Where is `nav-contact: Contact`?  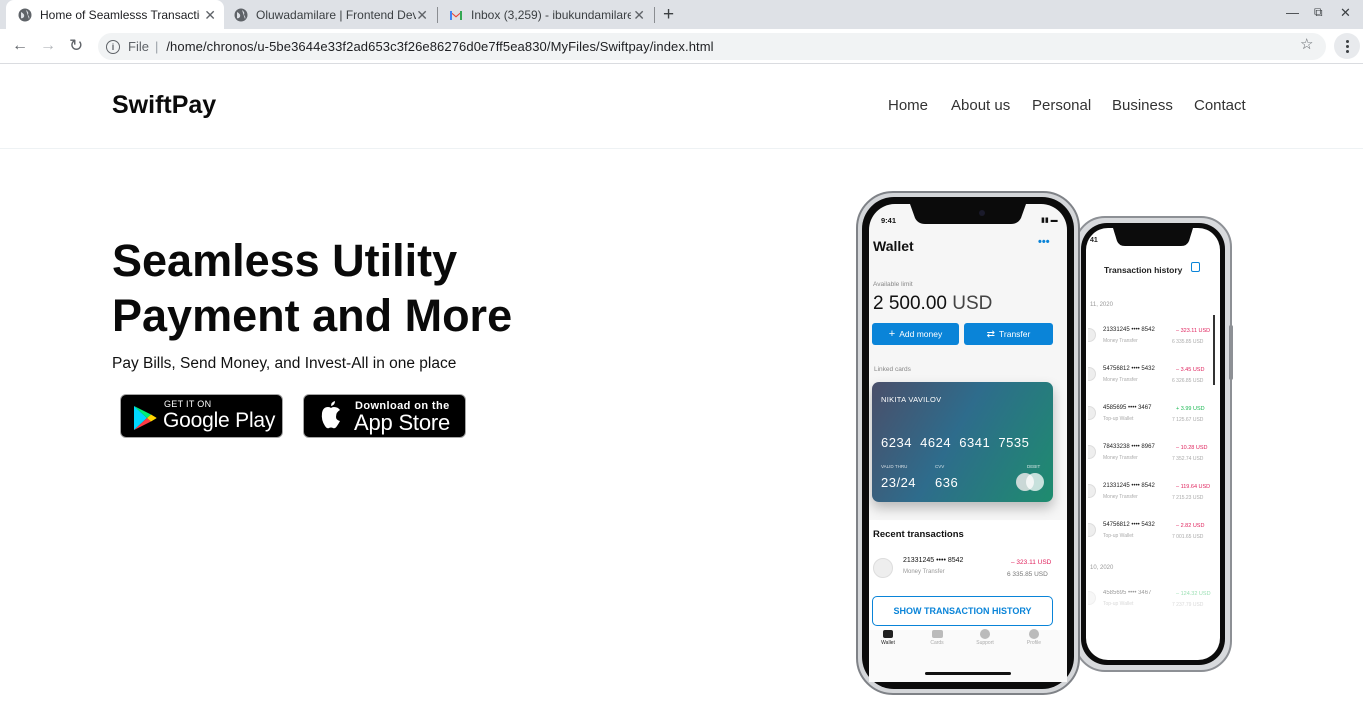 nav-contact: Contact is located at coordinates (1220, 105).